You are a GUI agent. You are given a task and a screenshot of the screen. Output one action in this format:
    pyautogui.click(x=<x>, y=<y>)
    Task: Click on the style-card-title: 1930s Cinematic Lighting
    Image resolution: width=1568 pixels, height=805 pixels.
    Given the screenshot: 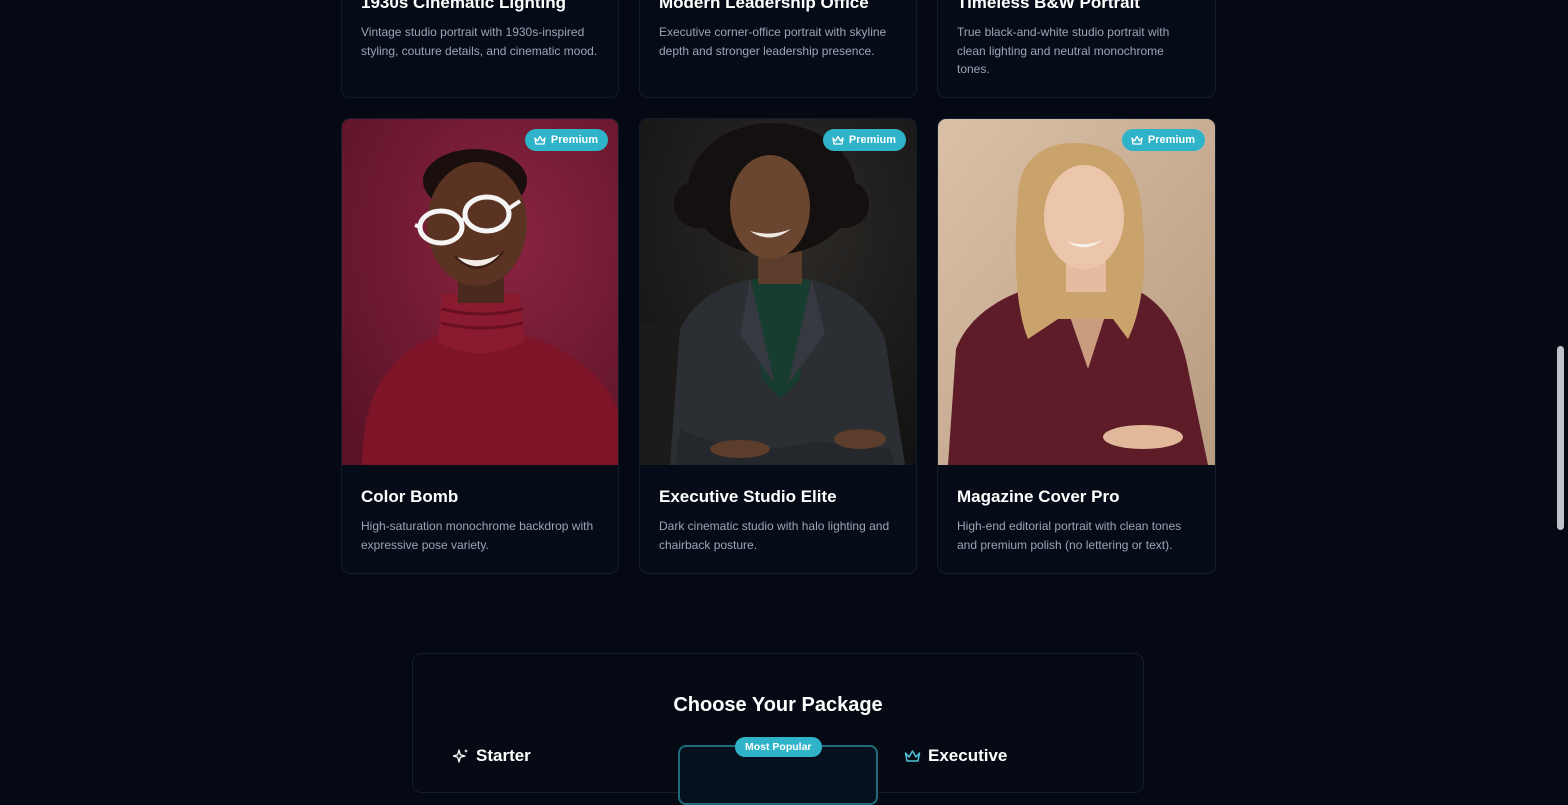 What is the action you would take?
    pyautogui.click(x=463, y=6)
    